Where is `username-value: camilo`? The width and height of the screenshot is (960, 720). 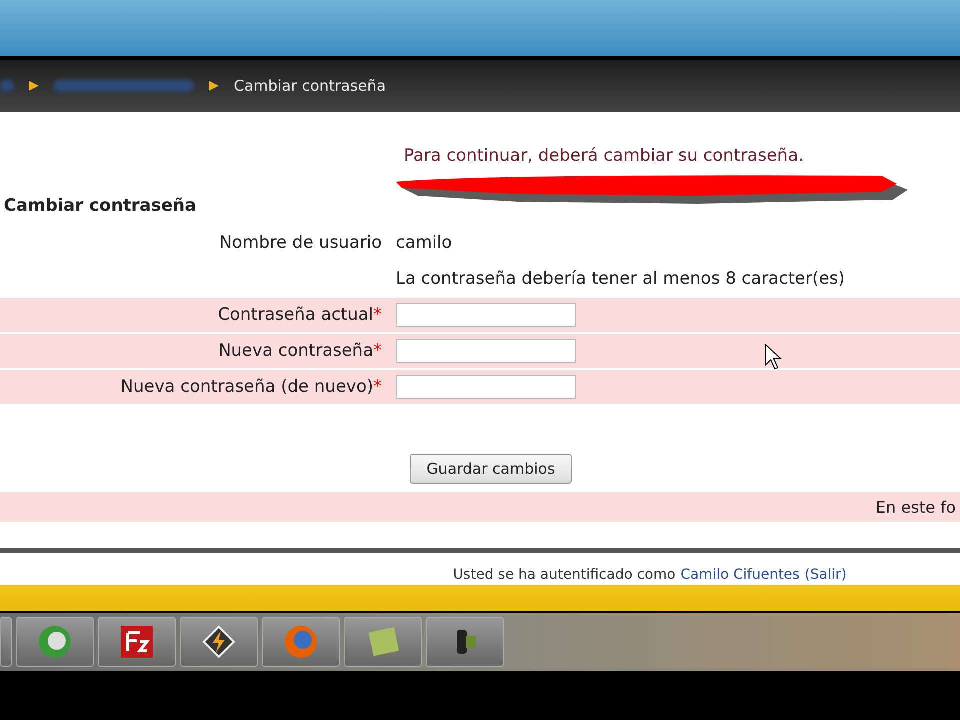 username-value: camilo is located at coordinates (425, 243).